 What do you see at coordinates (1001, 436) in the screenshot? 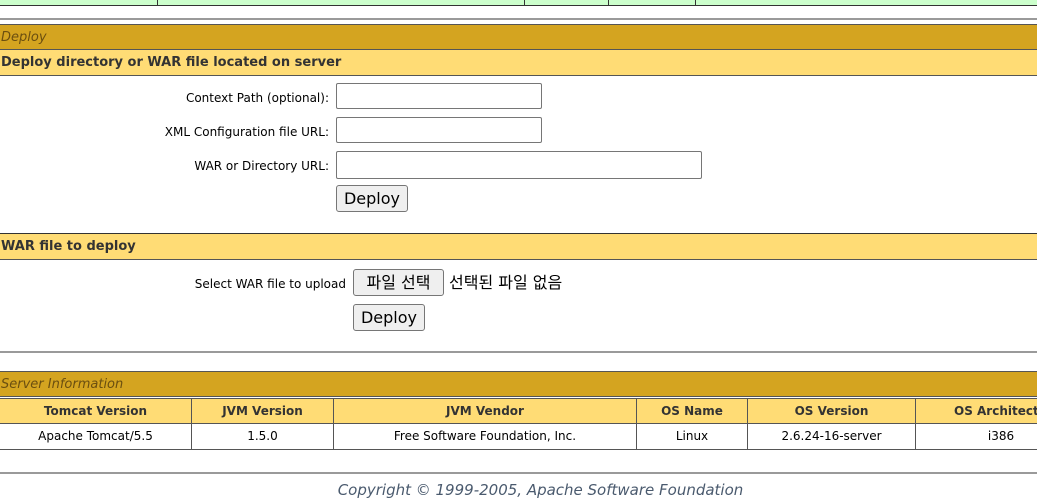
I see `os-architecture-value: i386` at bounding box center [1001, 436].